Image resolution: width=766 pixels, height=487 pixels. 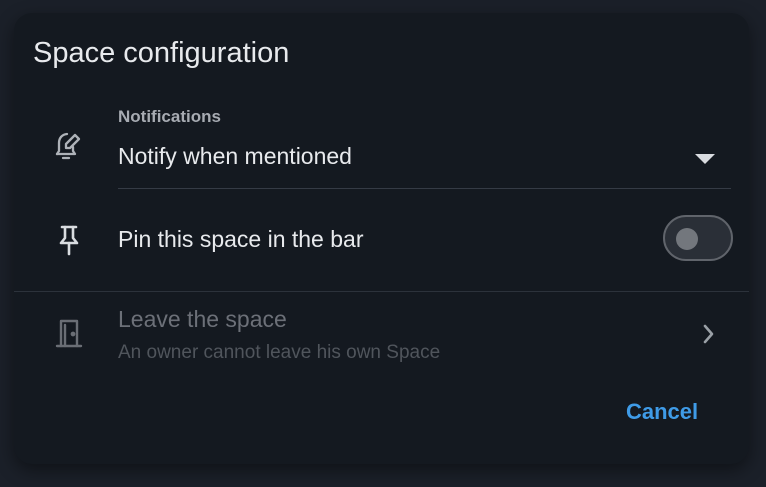 What do you see at coordinates (169, 116) in the screenshot?
I see `notifications-label: Notifications` at bounding box center [169, 116].